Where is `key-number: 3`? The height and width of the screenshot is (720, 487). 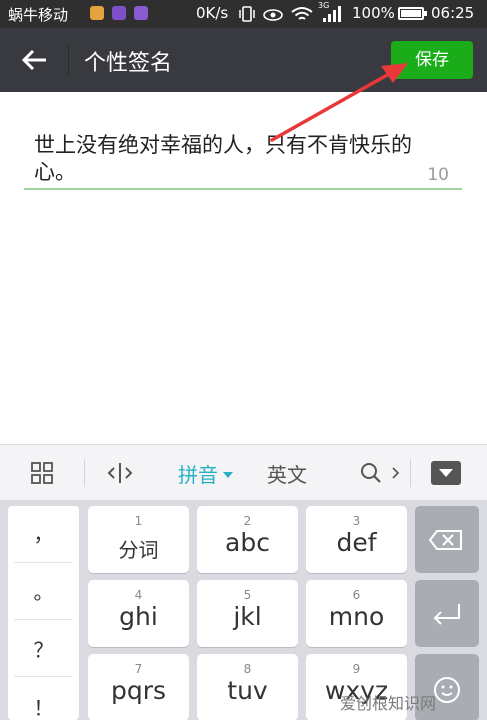 key-number: 3 is located at coordinates (356, 521).